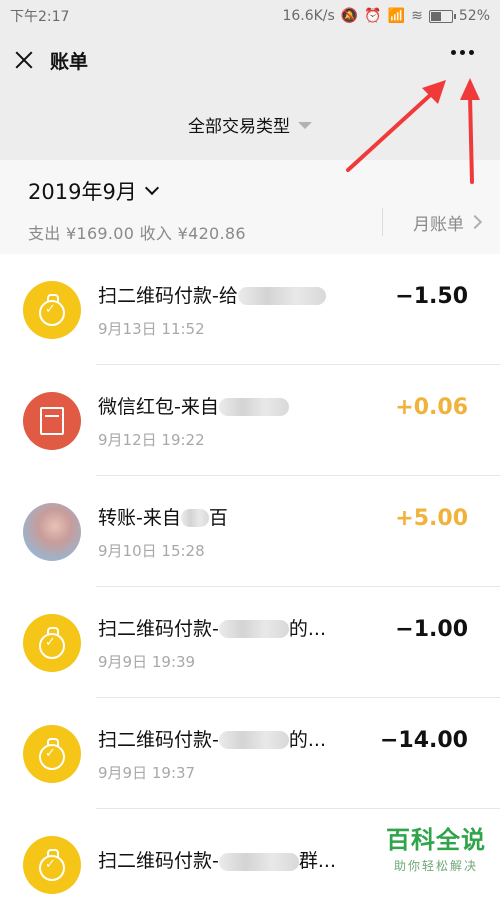 The height and width of the screenshot is (920, 500). I want to click on transaction-amount: +5.00, so click(431, 518).